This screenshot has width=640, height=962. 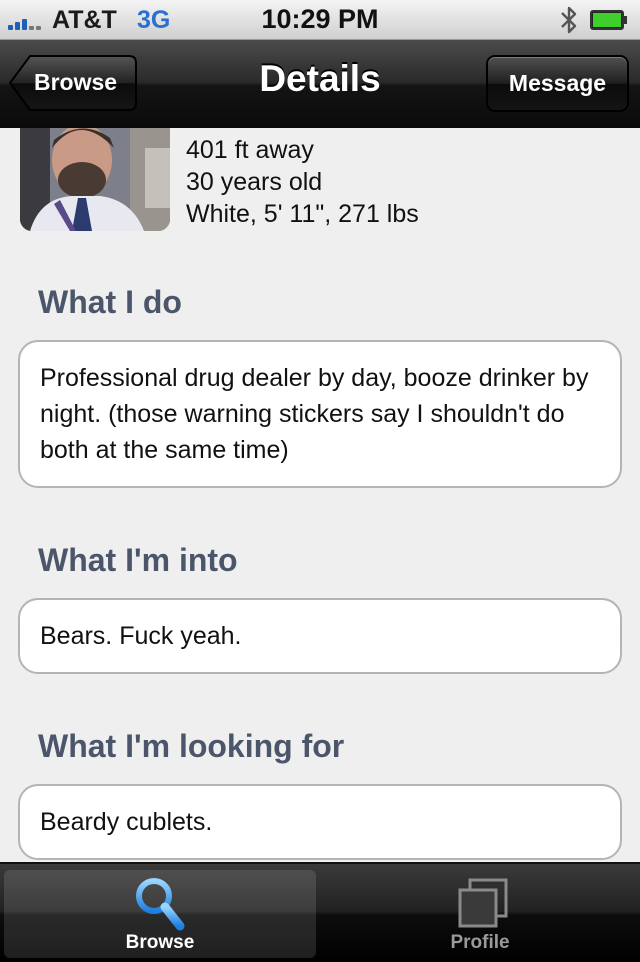 I want to click on tab-browse: Browse, so click(x=160, y=914).